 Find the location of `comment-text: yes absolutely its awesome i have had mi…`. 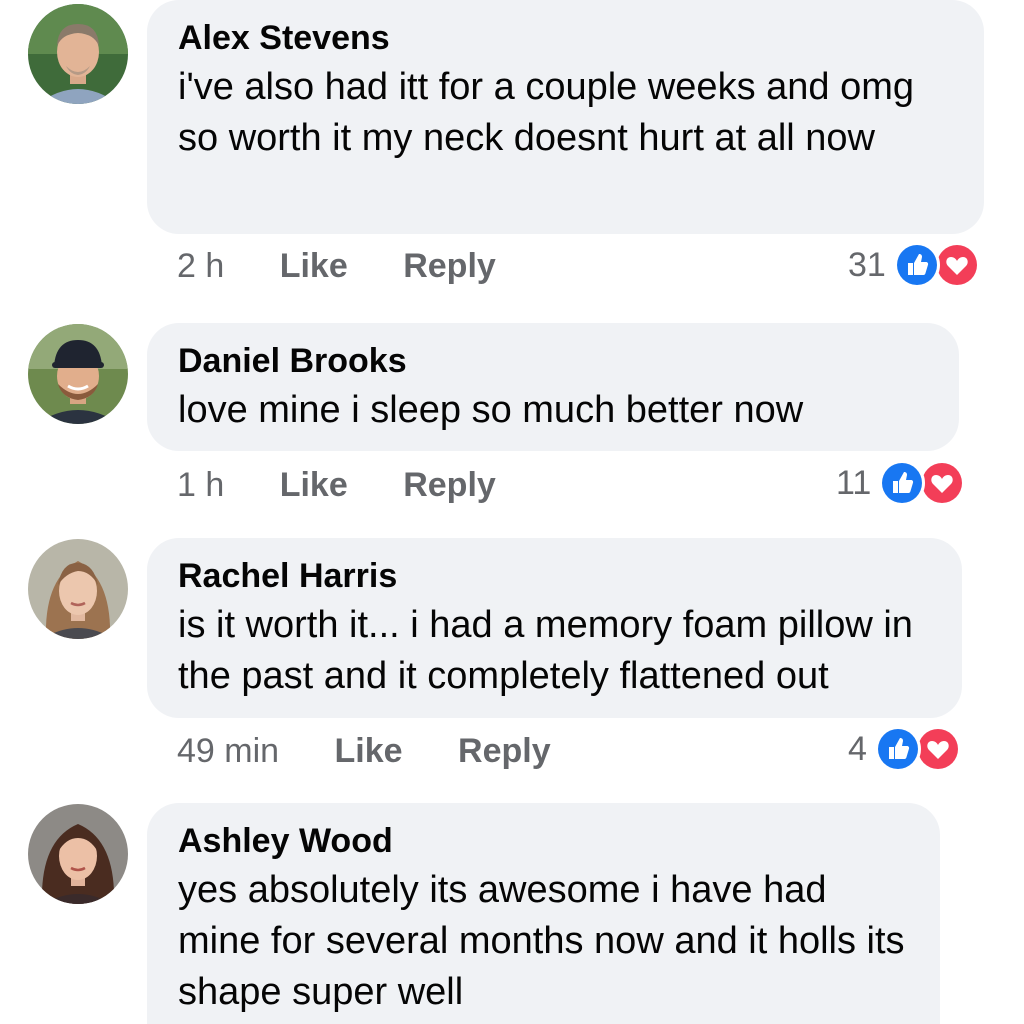

comment-text: yes absolutely its awesome i have had mi… is located at coordinates (541, 941).